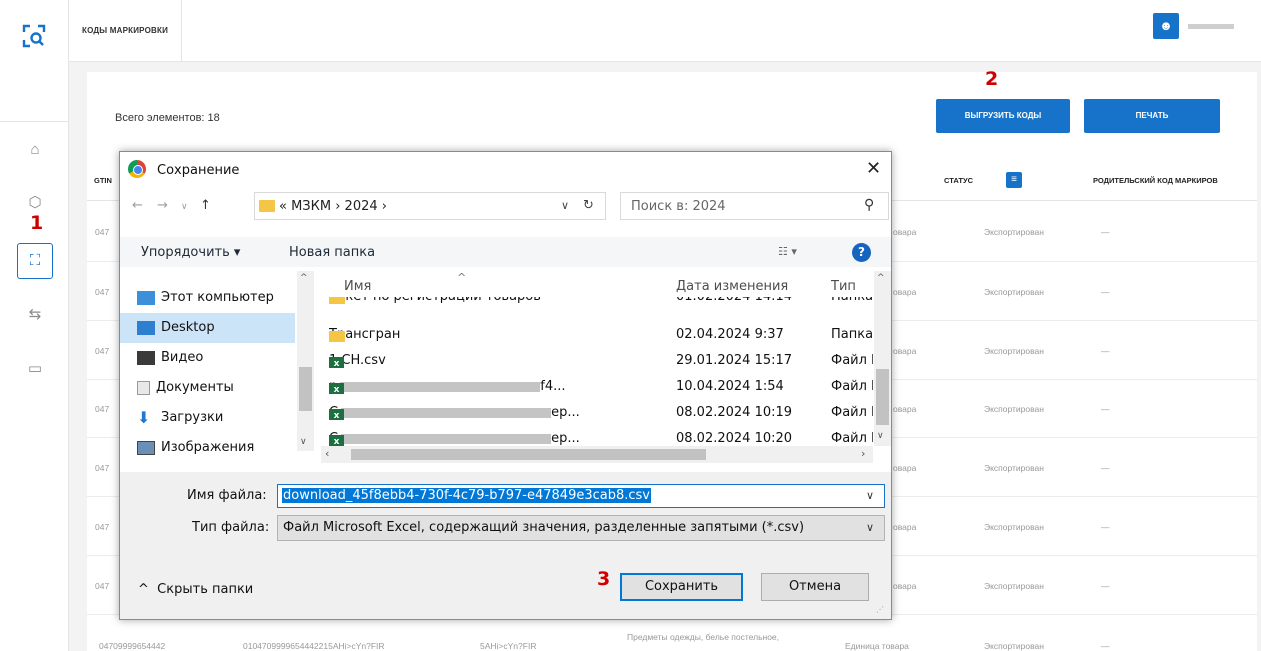 The image size is (1261, 651). Describe the element at coordinates (1152, 116) in the screenshot. I see `print-button: ПЕЧАТЬ` at that location.